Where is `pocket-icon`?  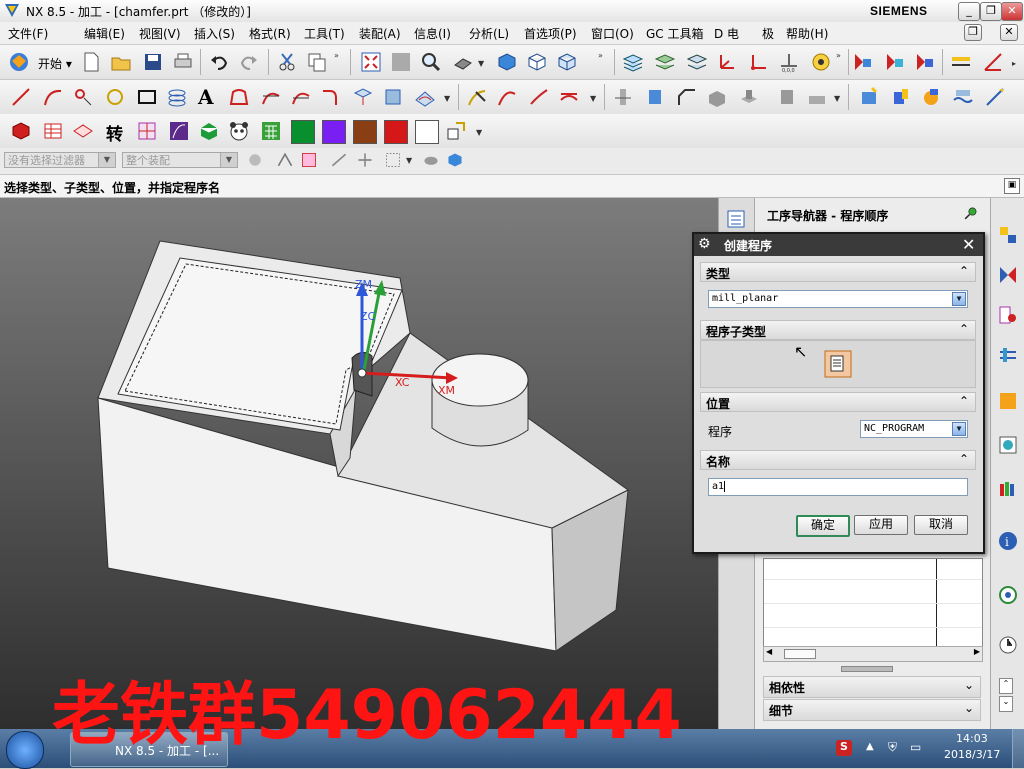
pocket-icon is located at coordinates (787, 97).